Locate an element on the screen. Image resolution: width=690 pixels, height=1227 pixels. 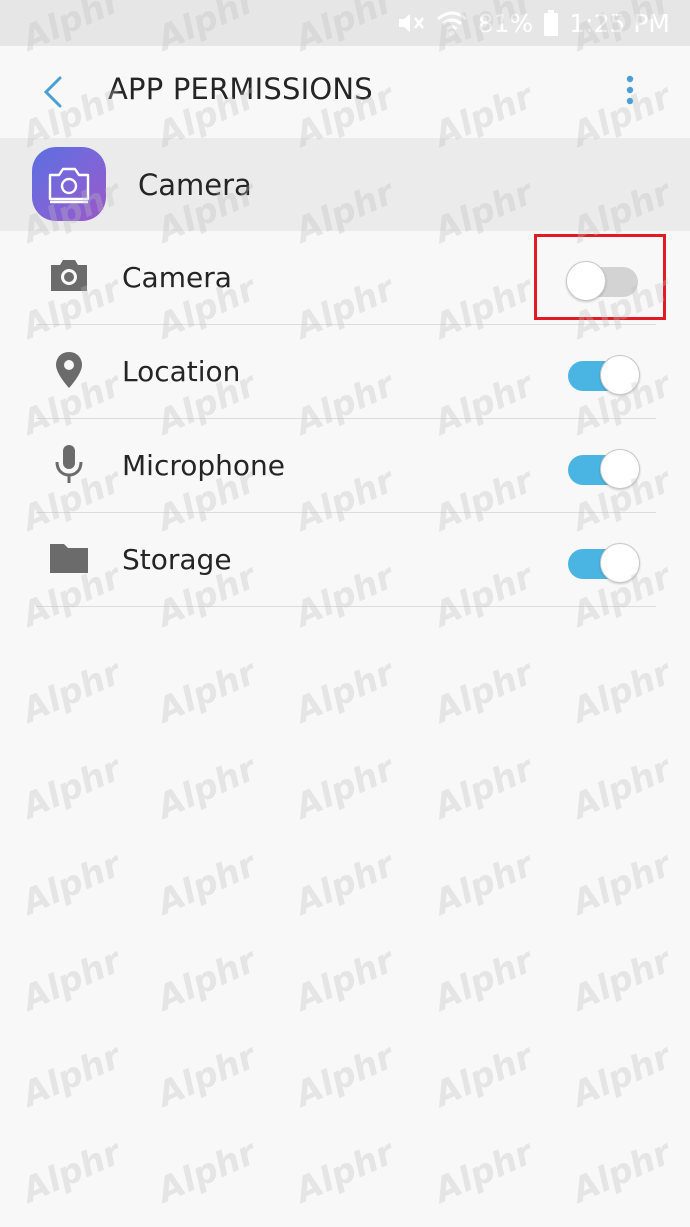
chevron-left-icon is located at coordinates (52, 92).